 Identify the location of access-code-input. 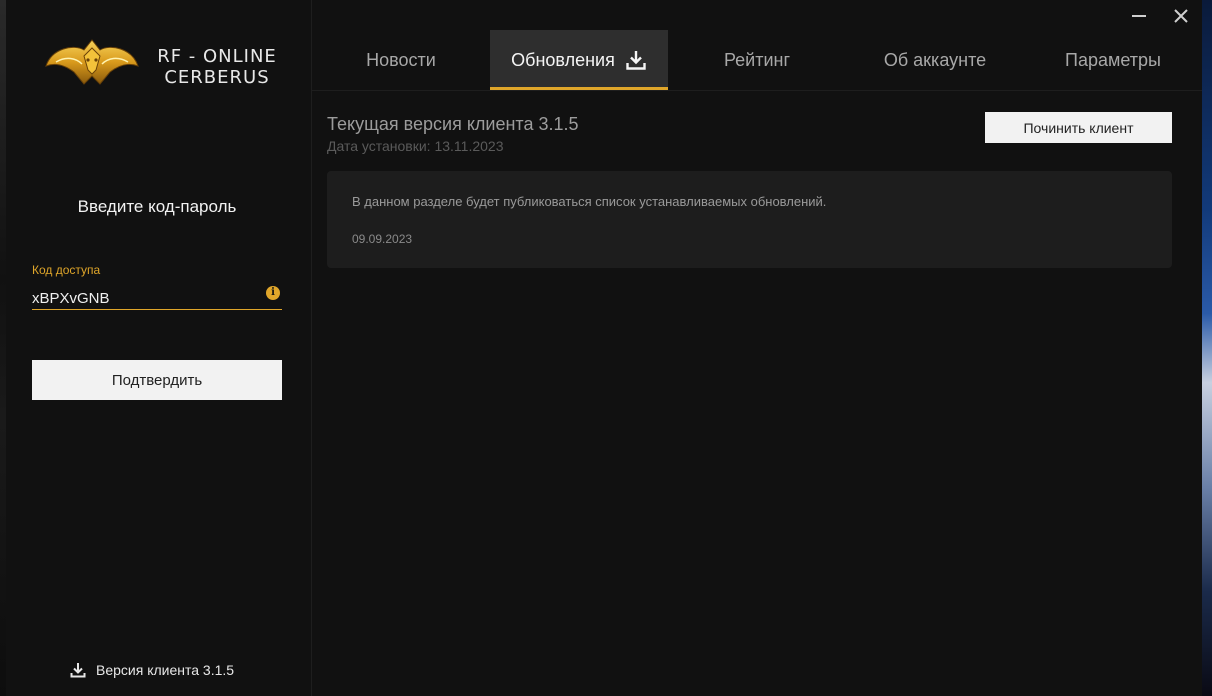
(142, 298).